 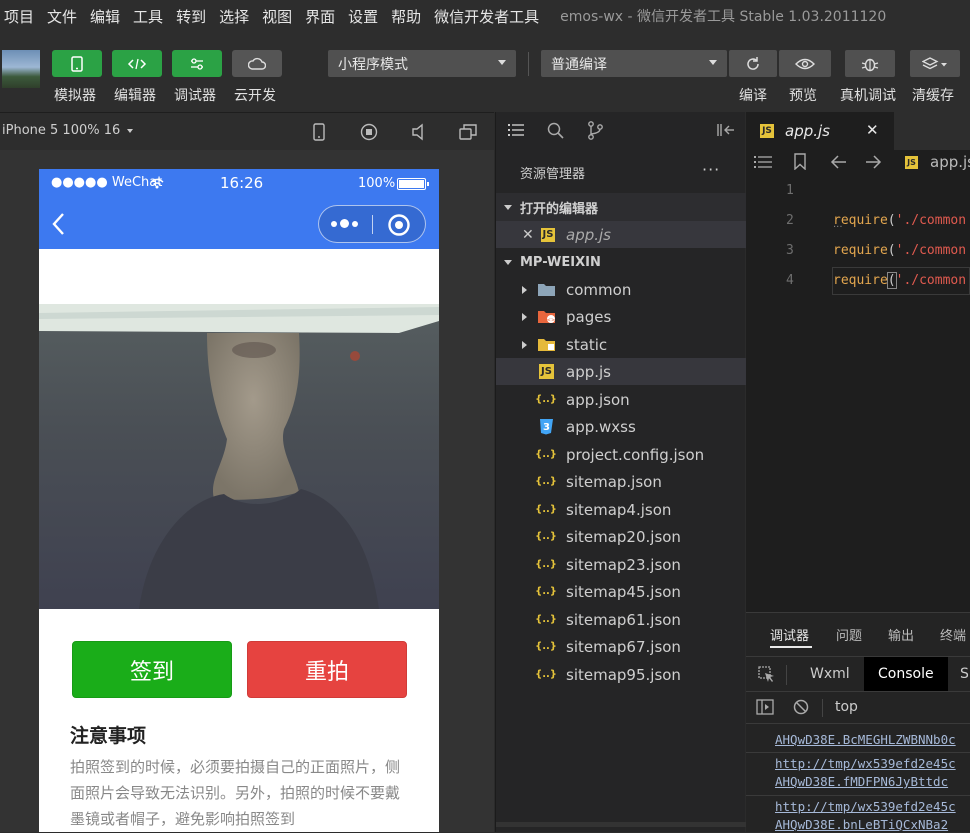 I want to click on explorer-scrollbar, so click(x=621, y=824).